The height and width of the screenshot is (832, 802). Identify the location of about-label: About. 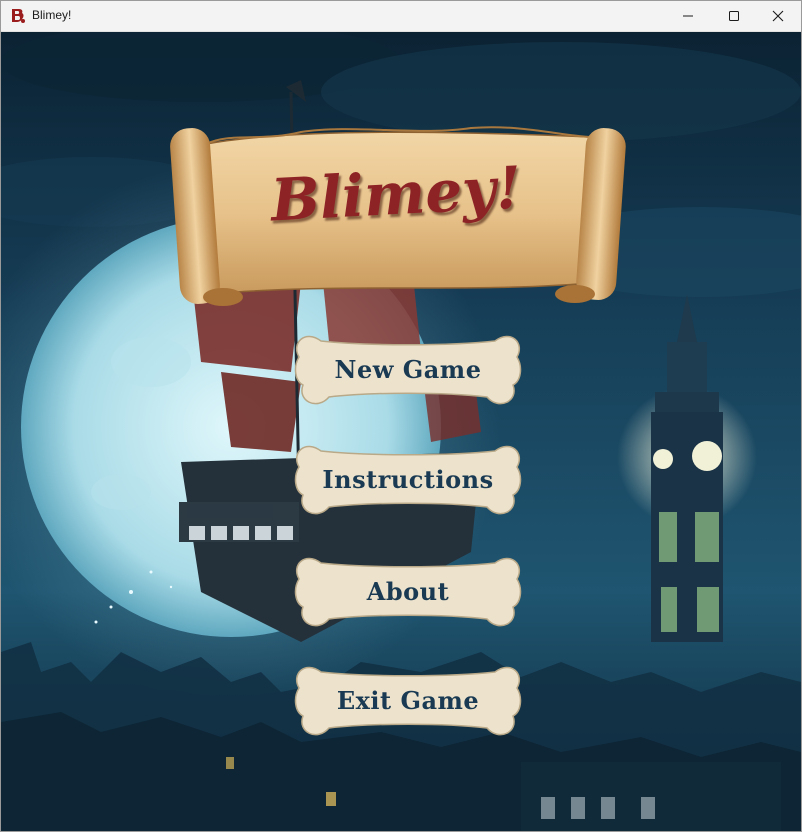
(408, 591).